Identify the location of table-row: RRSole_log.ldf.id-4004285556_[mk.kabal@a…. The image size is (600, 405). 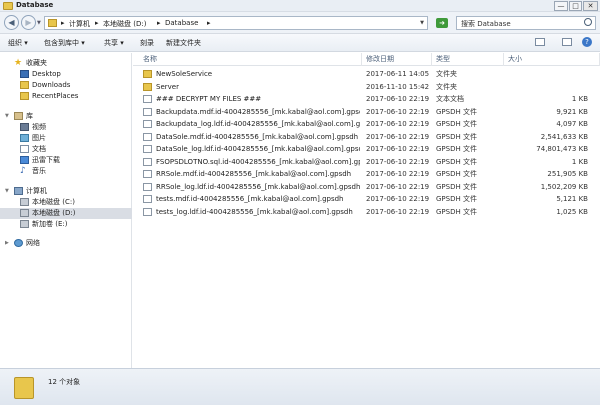
(366, 187).